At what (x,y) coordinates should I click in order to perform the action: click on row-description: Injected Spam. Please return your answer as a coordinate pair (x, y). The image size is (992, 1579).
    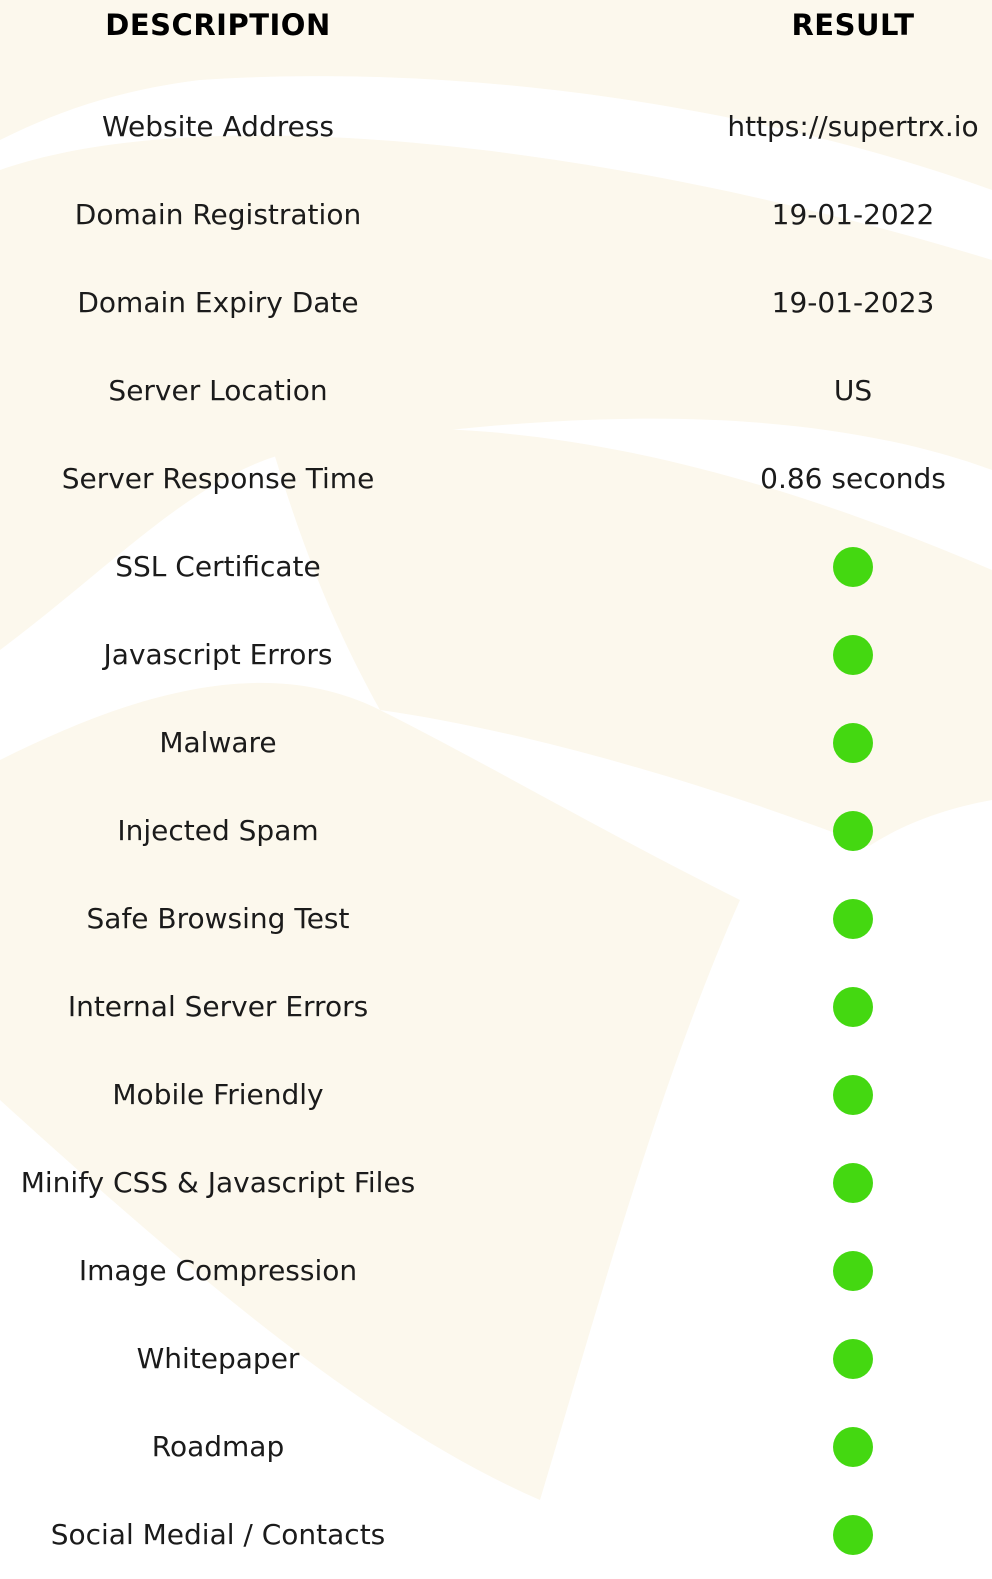
    Looking at the image, I should click on (218, 830).